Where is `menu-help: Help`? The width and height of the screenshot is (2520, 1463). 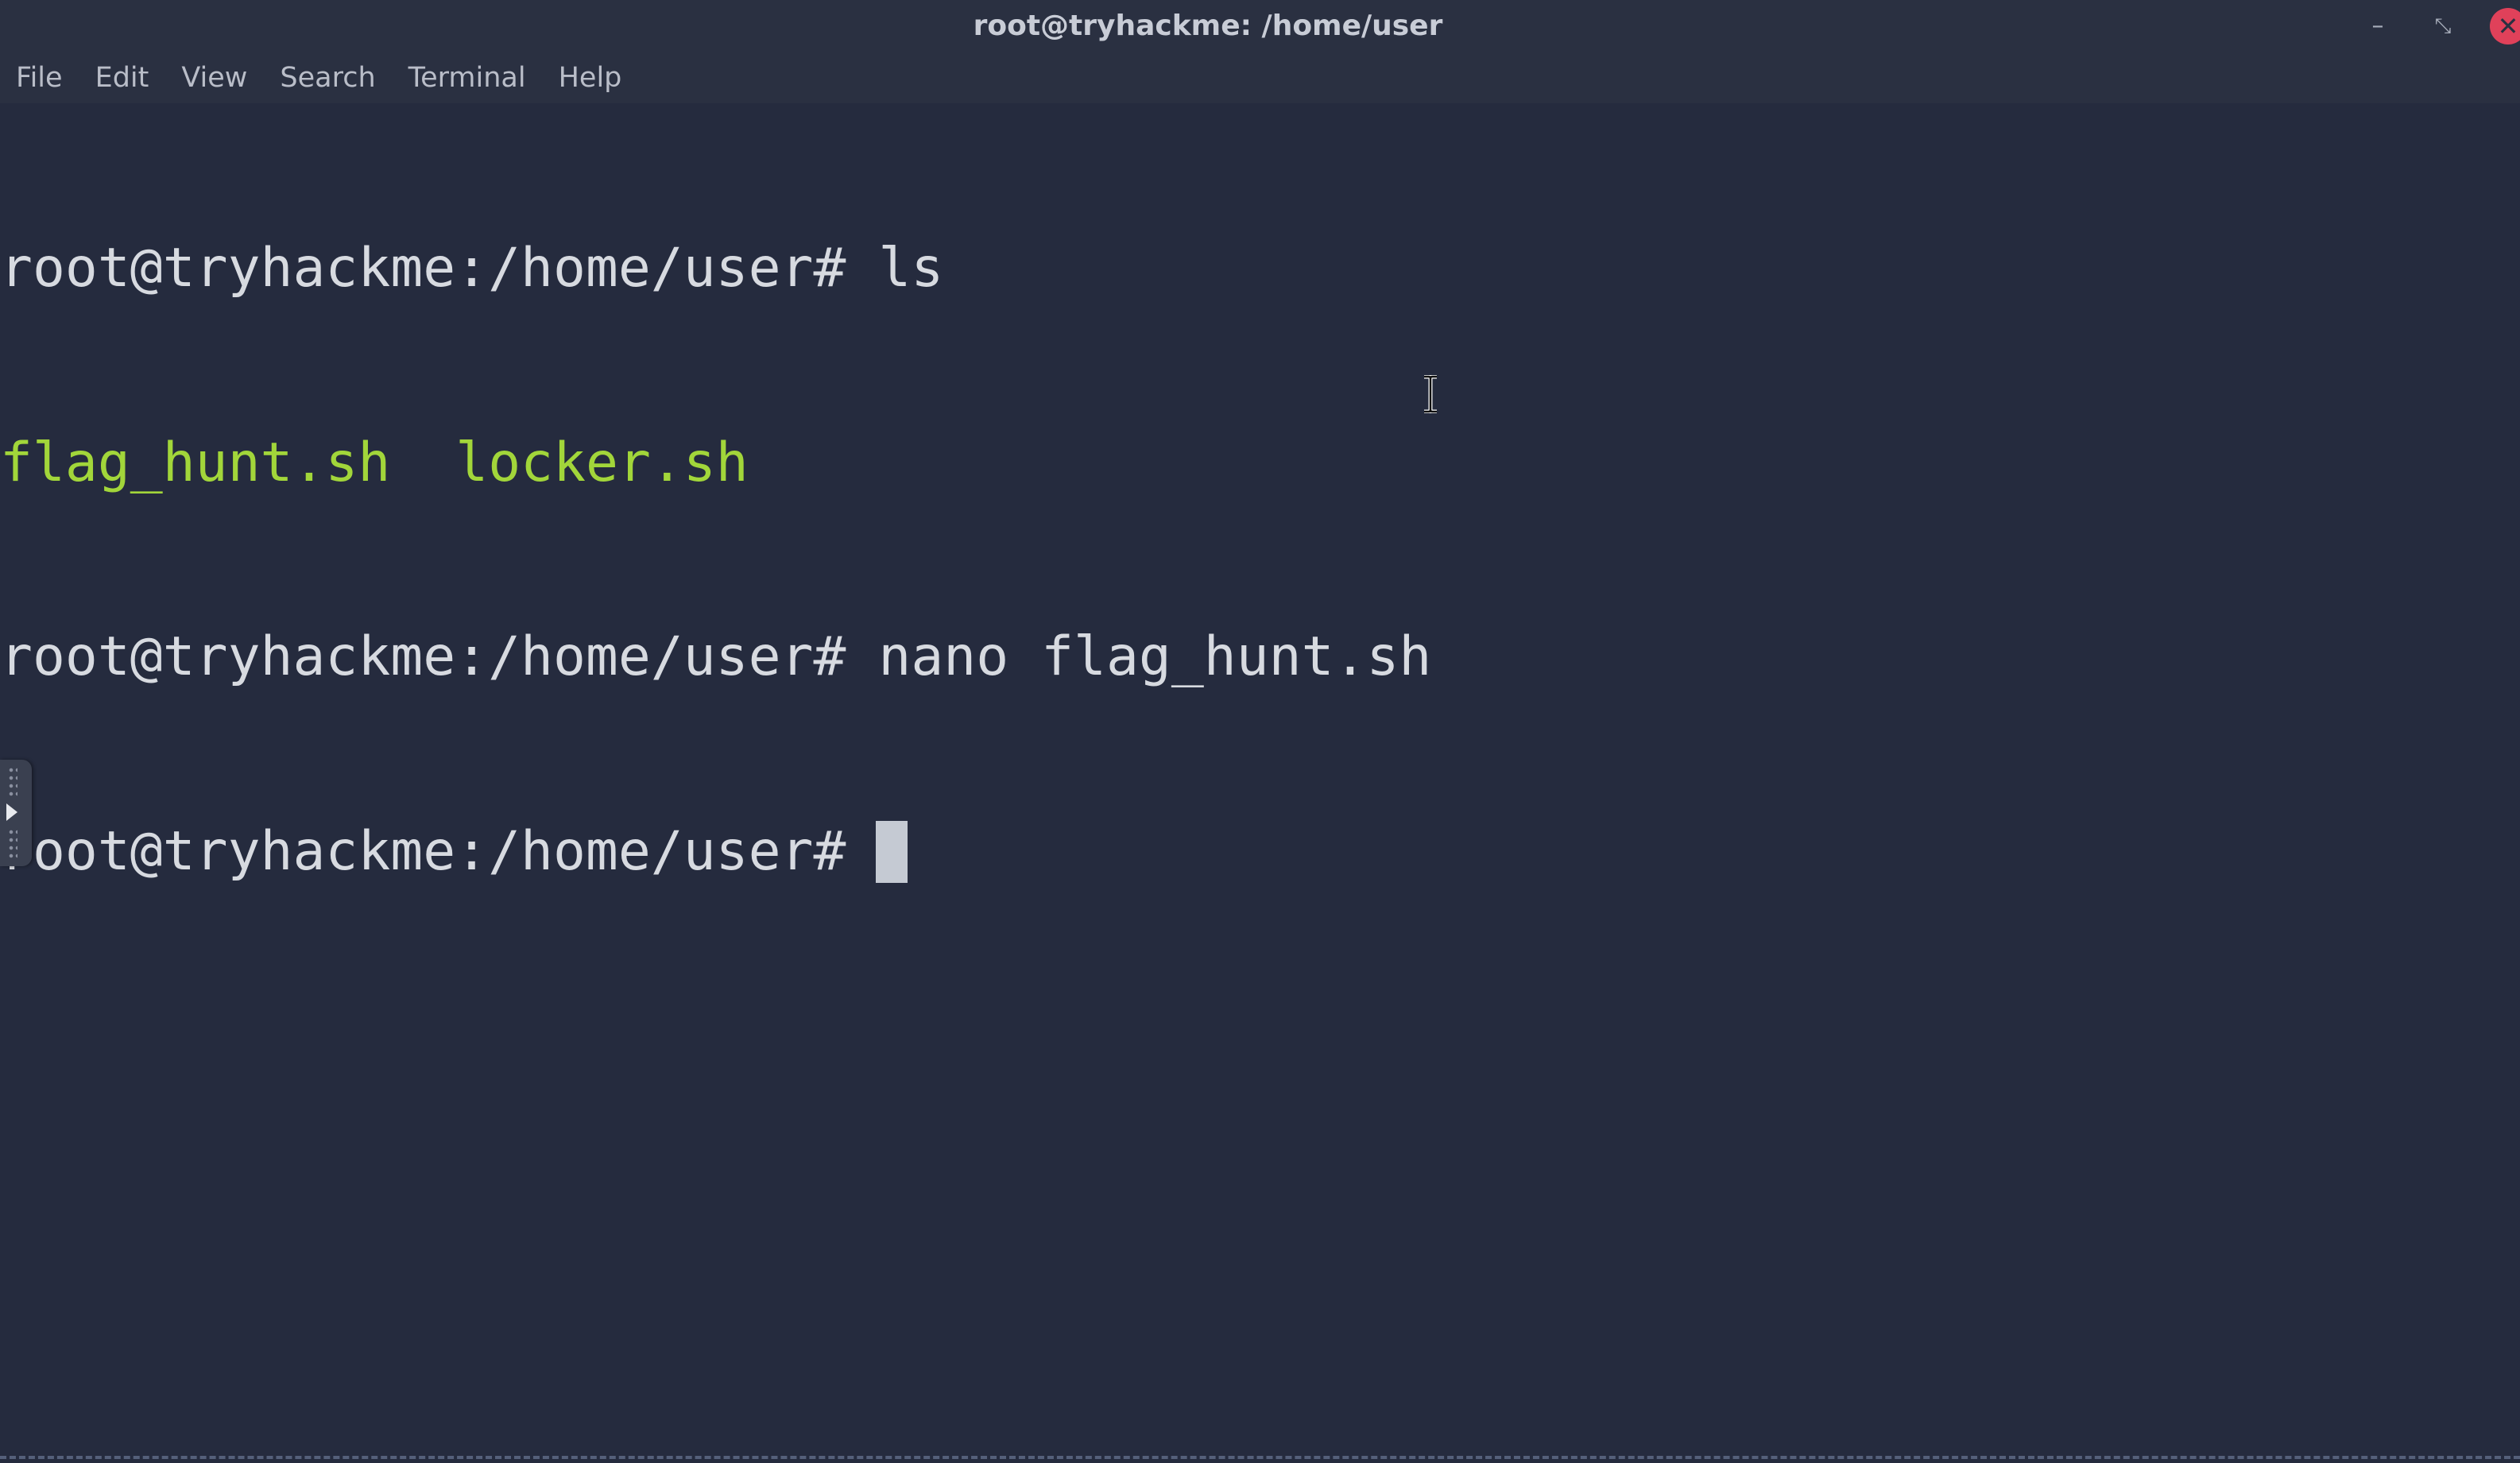 menu-help: Help is located at coordinates (590, 78).